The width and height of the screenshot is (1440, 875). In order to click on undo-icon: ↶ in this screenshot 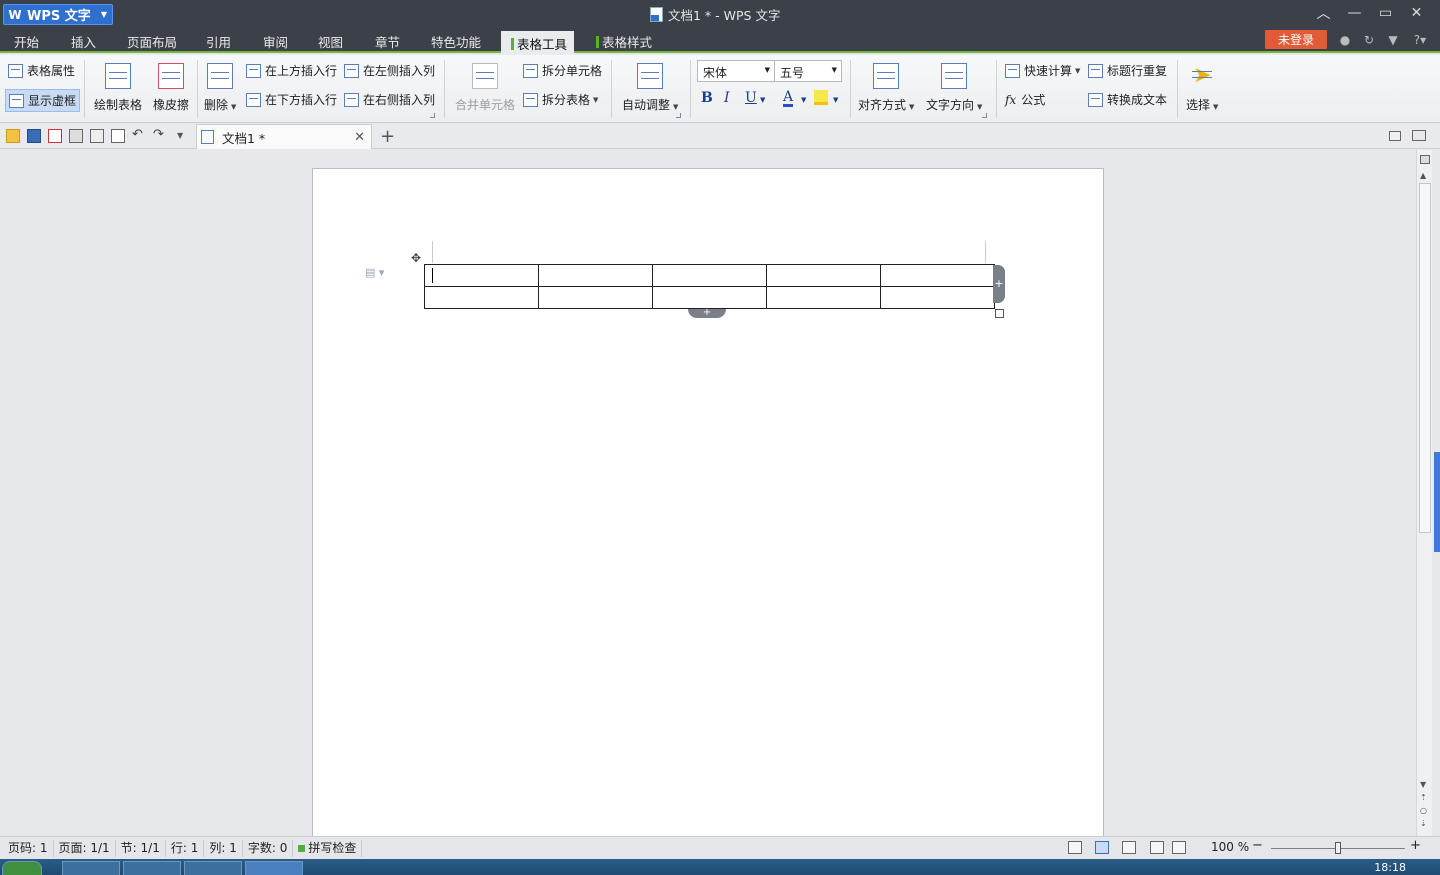, I will do `click(139, 135)`.